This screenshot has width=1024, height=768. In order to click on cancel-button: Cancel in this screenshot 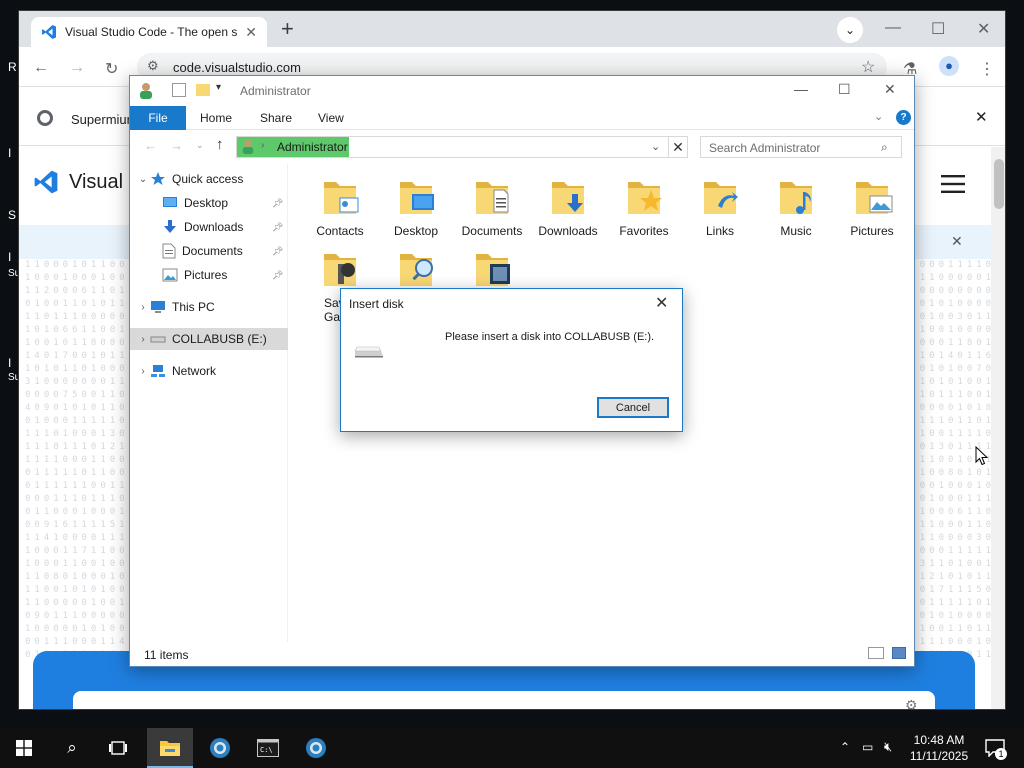, I will do `click(633, 407)`.